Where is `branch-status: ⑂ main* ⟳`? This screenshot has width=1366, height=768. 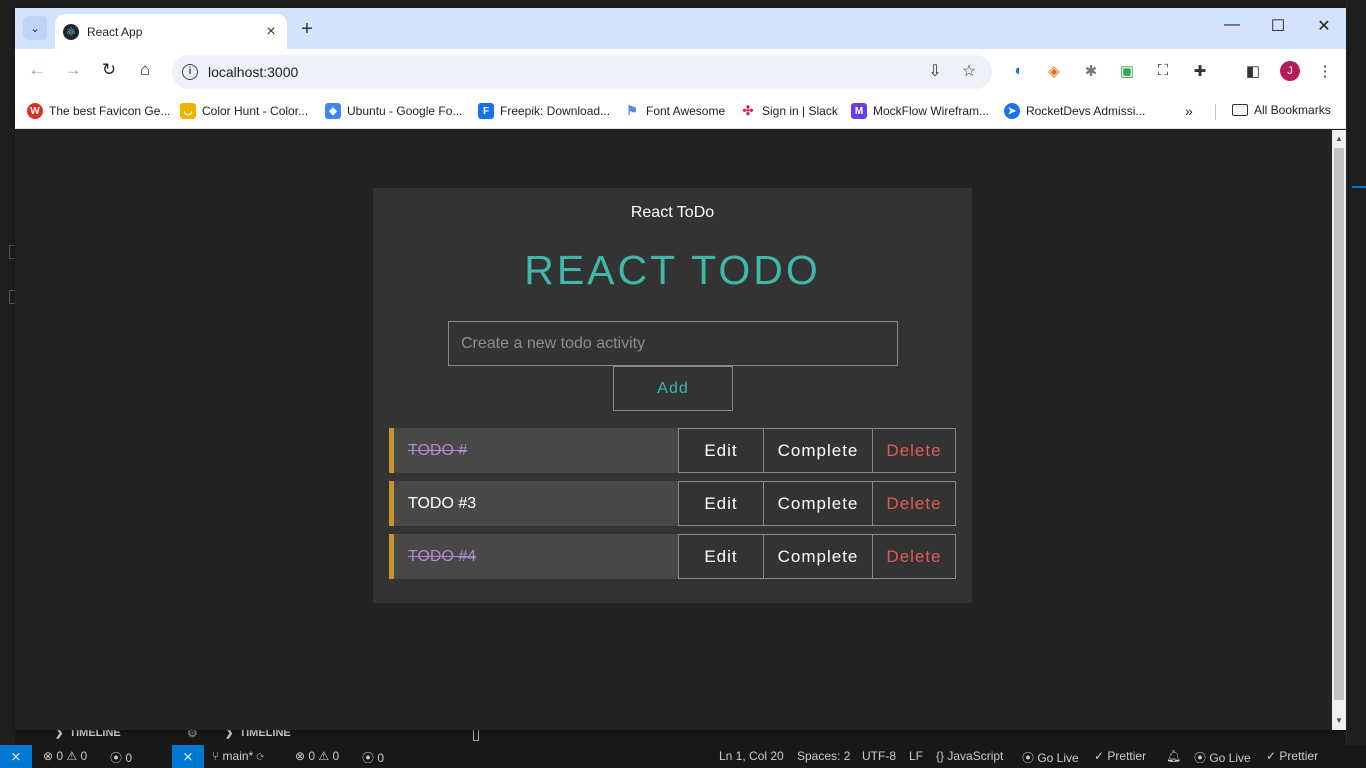
branch-status: ⑂ main* ⟳ is located at coordinates (238, 756).